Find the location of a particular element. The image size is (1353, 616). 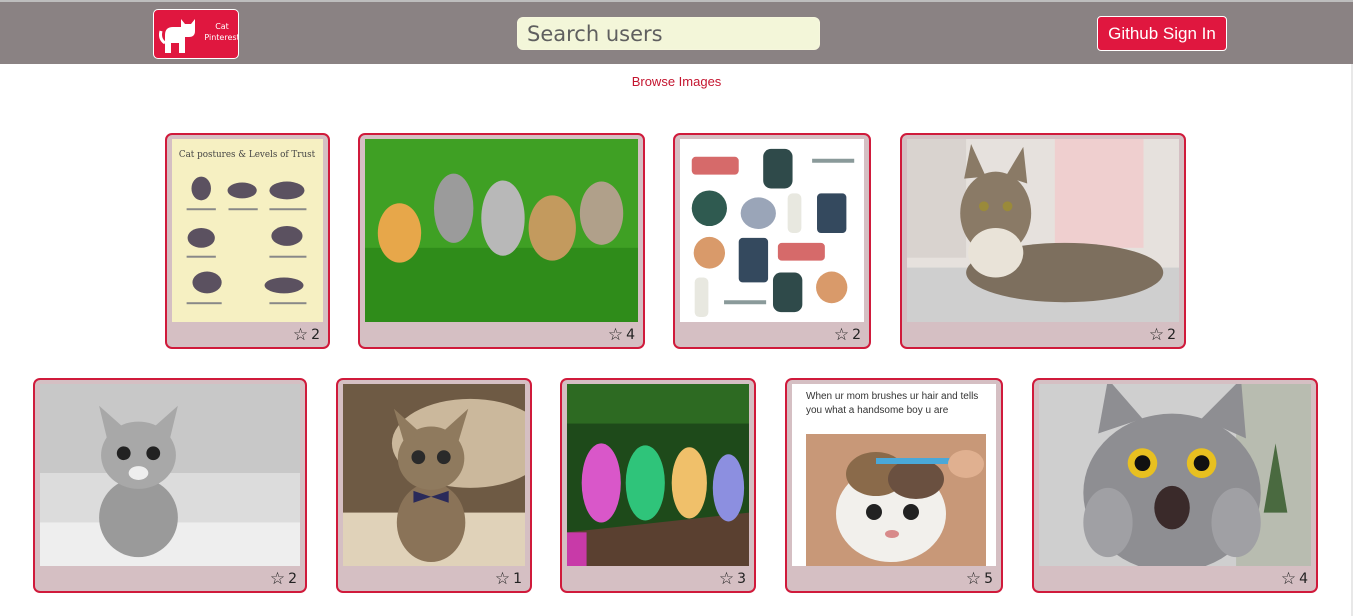

image-card: ☆ 3 is located at coordinates (658, 485).